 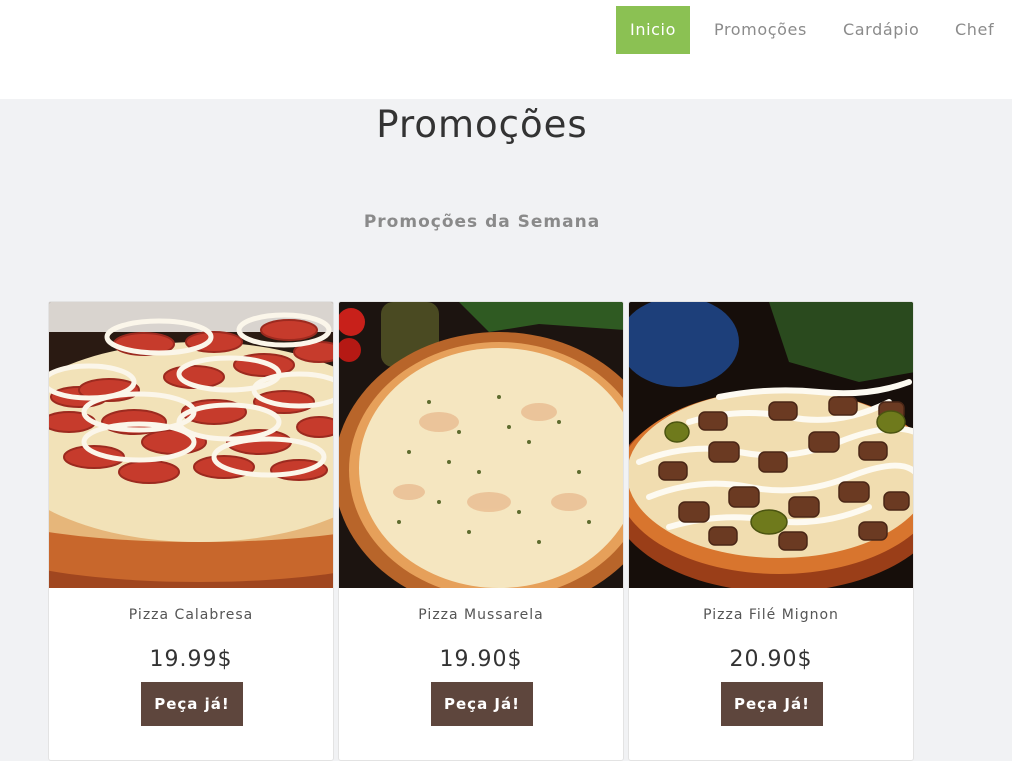 I want to click on product-price: 19.99$, so click(x=191, y=659).